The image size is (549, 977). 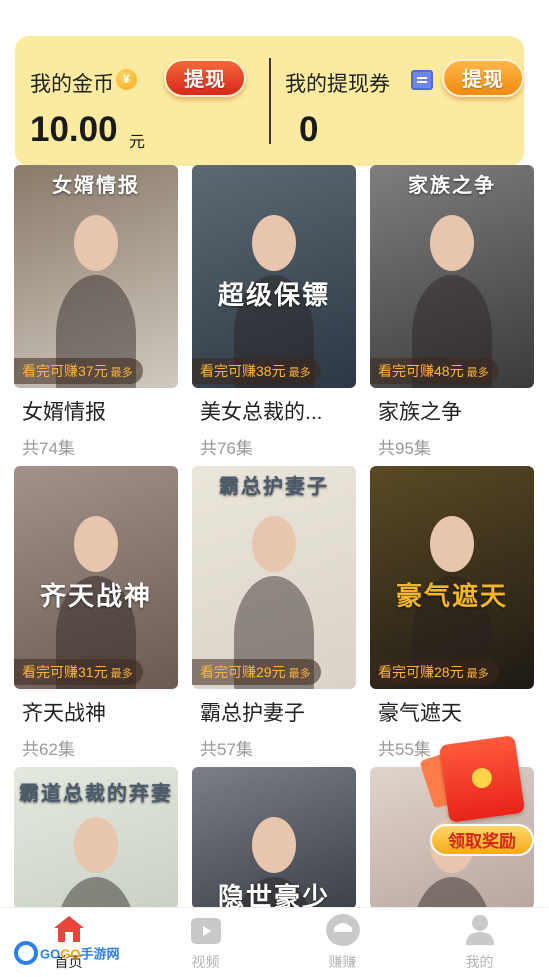 I want to click on tab-video-label: 视频, so click(x=205, y=962).